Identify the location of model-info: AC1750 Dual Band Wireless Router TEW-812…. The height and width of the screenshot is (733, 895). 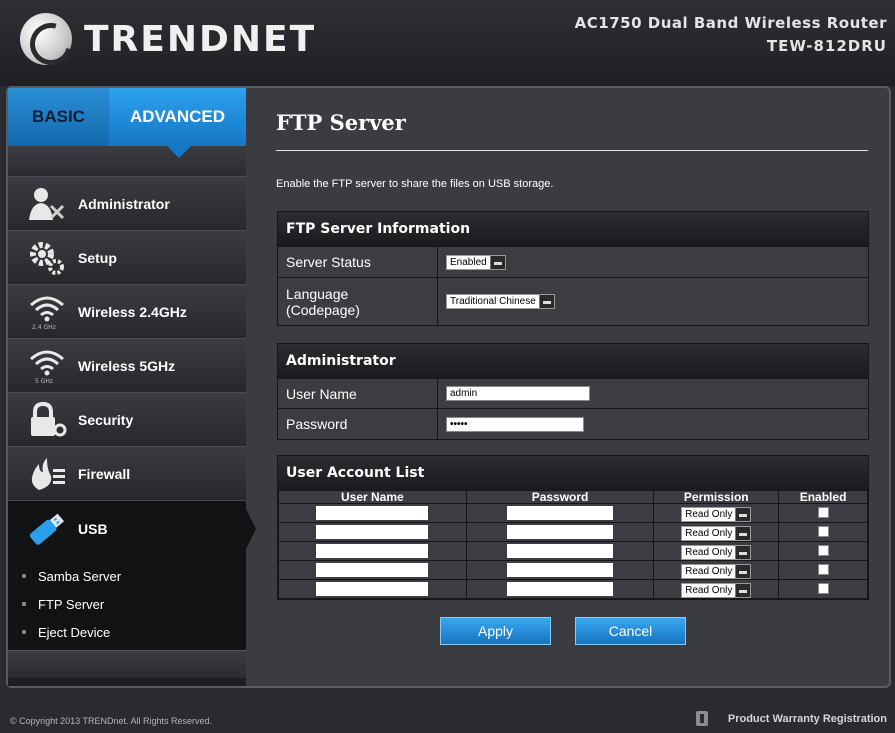
(731, 34).